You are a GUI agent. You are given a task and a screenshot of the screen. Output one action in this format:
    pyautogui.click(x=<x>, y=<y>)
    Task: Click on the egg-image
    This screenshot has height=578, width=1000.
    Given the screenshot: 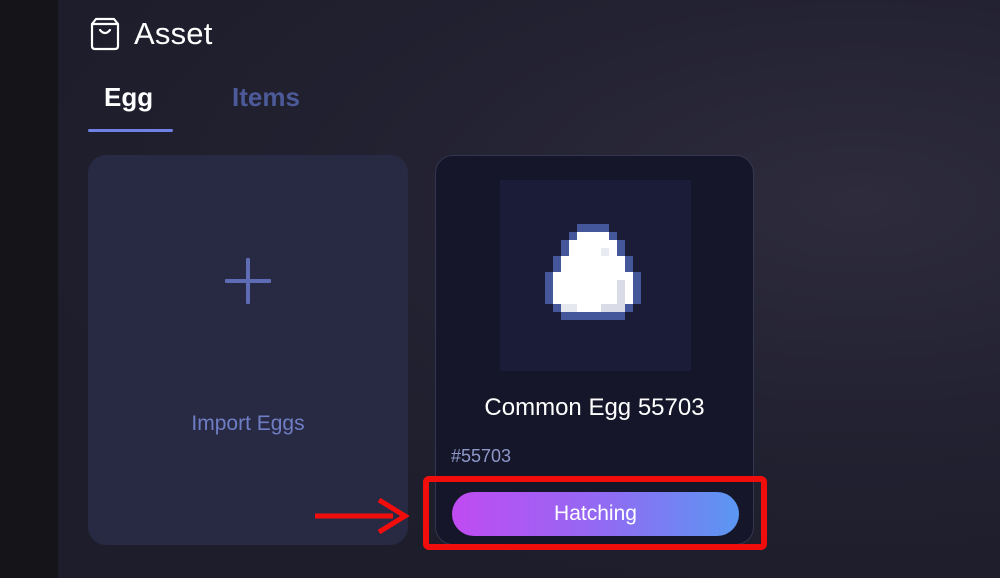 What is the action you would take?
    pyautogui.click(x=595, y=275)
    